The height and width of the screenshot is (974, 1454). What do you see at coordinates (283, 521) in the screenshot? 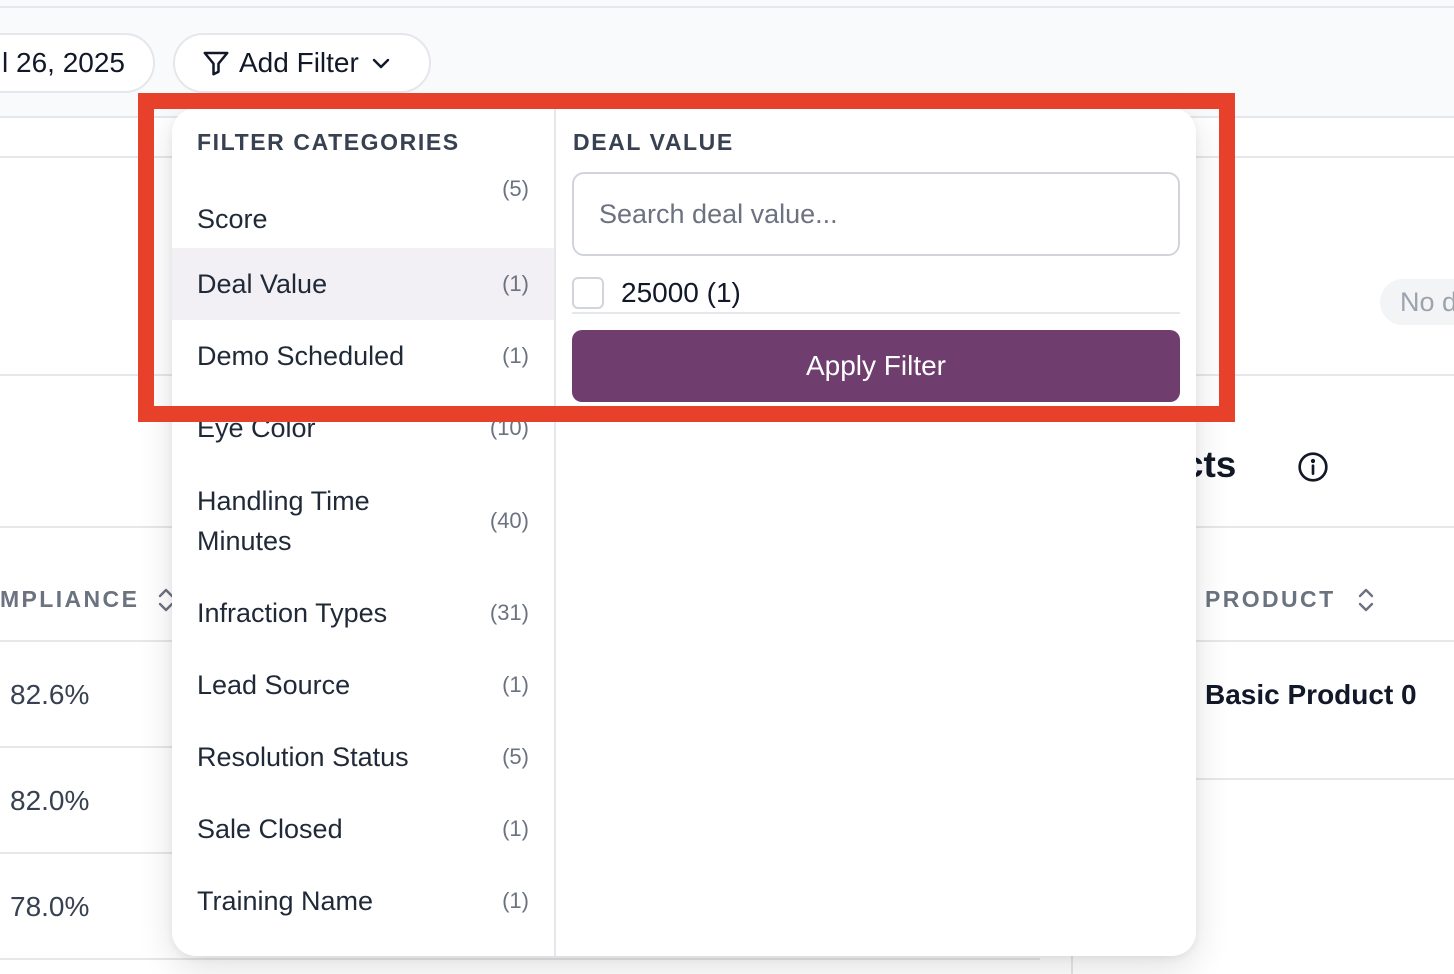
I see `category-label: Handling Time Minutes` at bounding box center [283, 521].